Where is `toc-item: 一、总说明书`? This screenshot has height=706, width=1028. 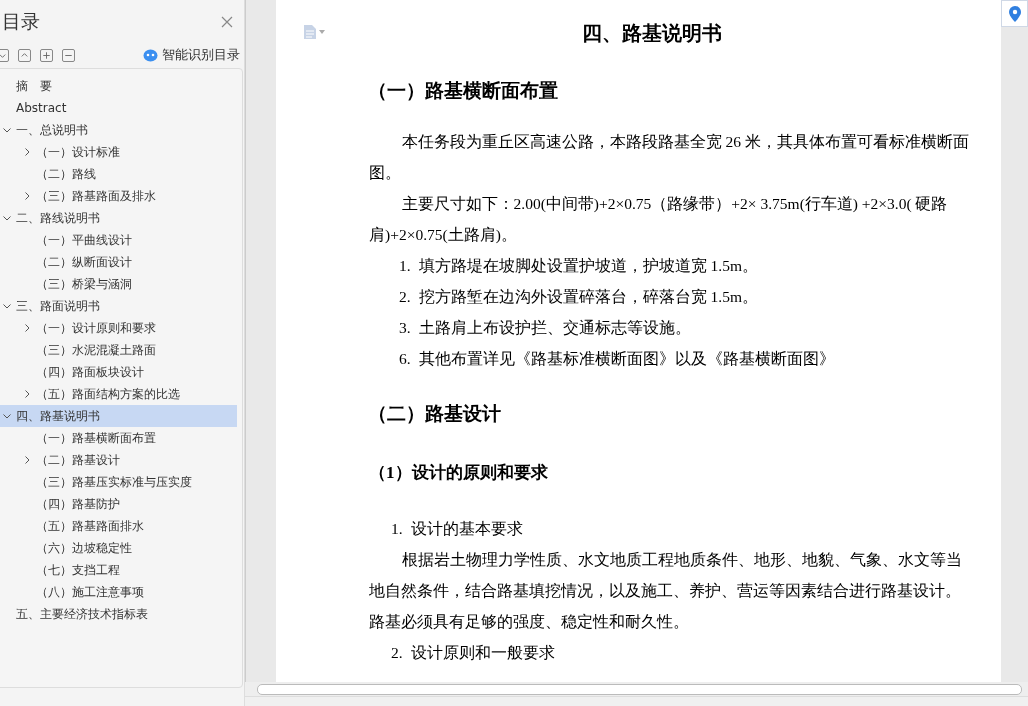 toc-item: 一、总说明书 is located at coordinates (118, 130).